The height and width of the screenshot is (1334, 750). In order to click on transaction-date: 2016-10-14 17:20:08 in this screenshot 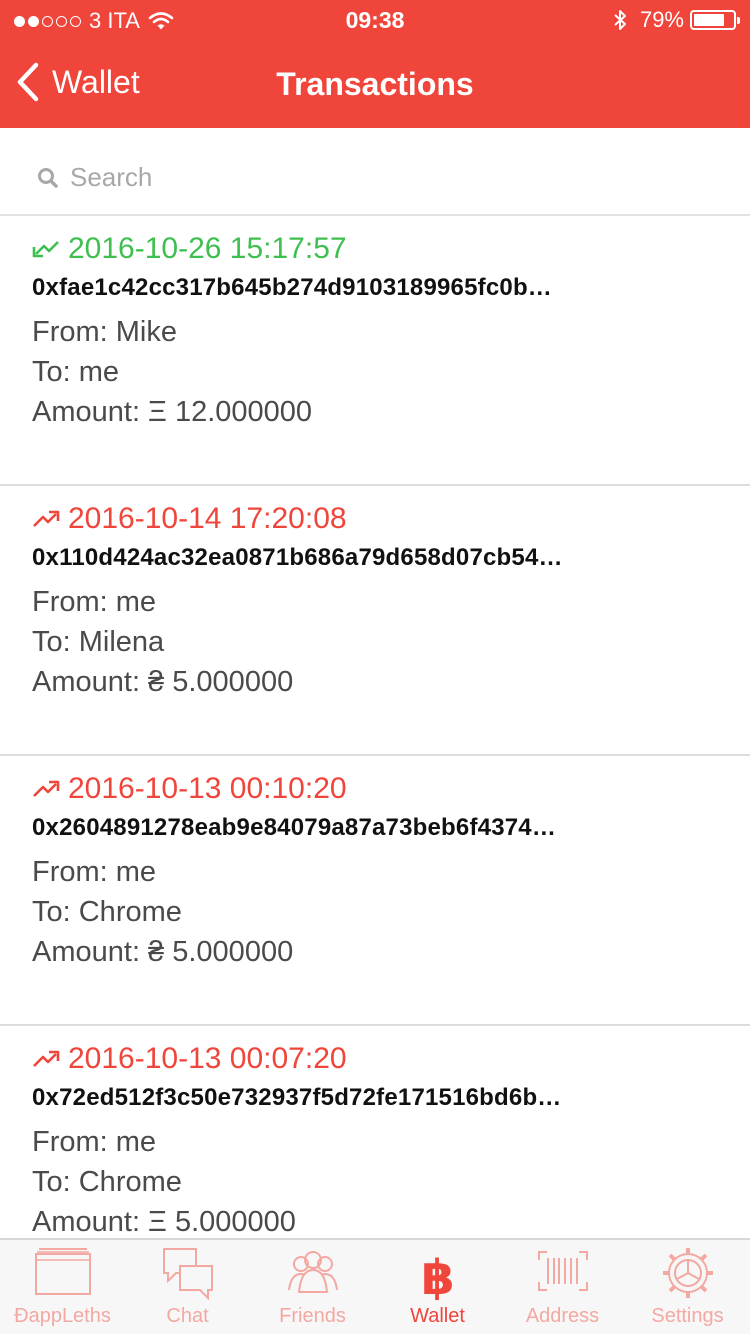, I will do `click(189, 519)`.